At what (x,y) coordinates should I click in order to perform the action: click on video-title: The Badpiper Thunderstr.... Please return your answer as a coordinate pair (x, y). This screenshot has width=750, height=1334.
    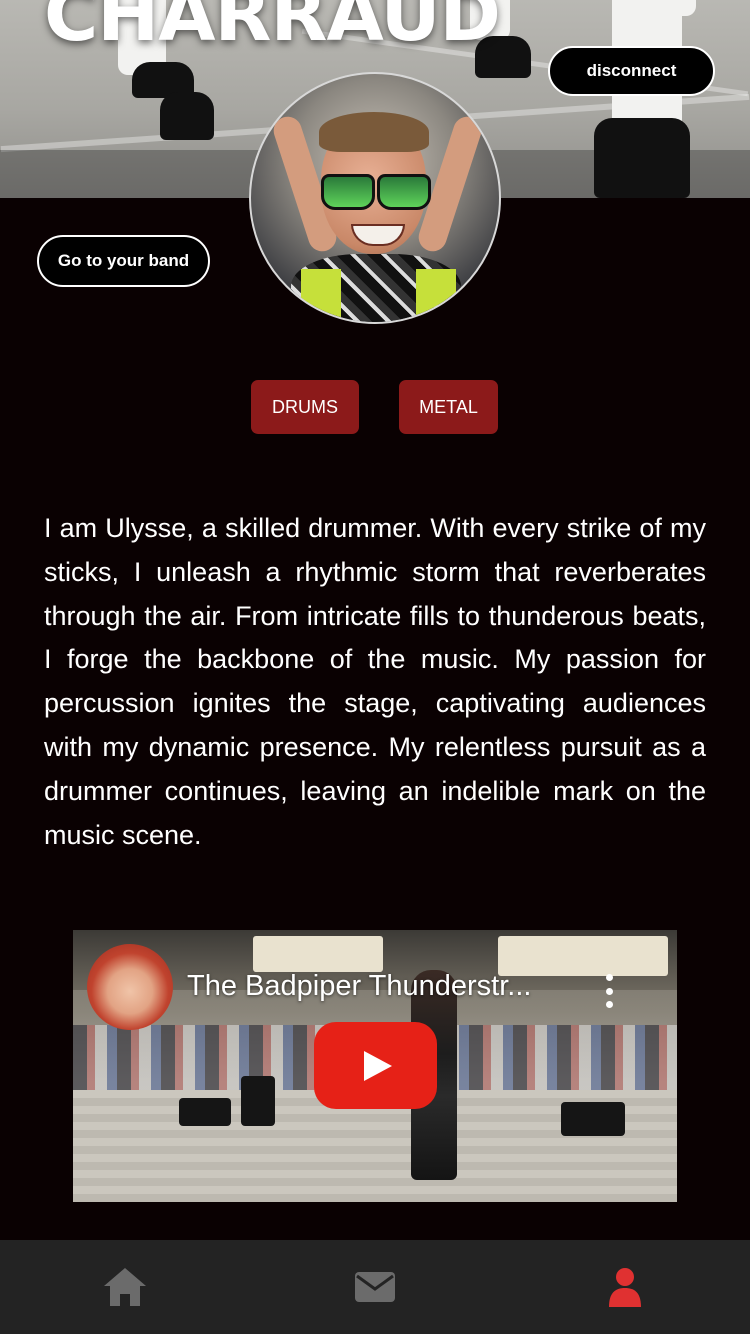
    Looking at the image, I should click on (359, 986).